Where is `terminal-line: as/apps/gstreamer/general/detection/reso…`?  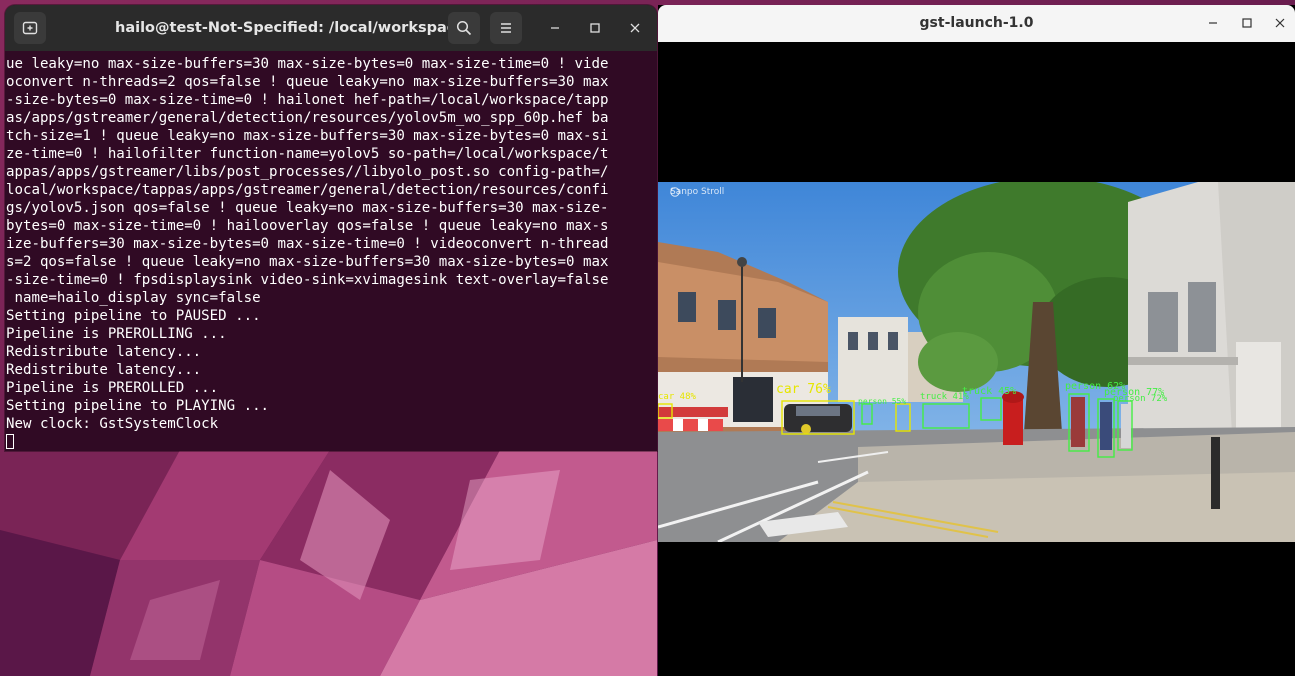 terminal-line: as/apps/gstreamer/general/detection/reso… is located at coordinates (307, 118).